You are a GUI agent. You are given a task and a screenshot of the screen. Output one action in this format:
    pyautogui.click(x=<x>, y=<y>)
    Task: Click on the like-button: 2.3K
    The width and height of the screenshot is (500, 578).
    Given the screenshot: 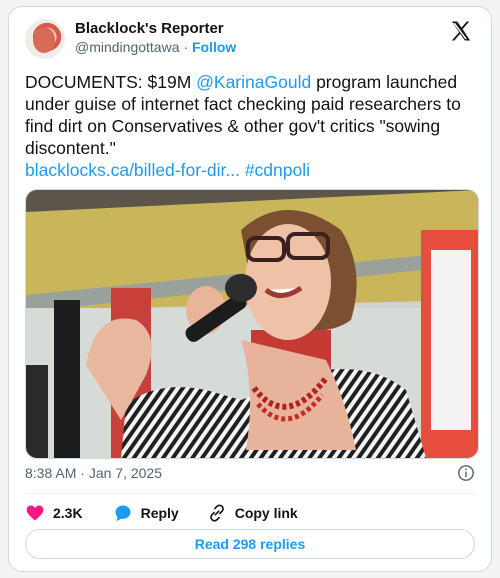 What is the action you would take?
    pyautogui.click(x=54, y=513)
    